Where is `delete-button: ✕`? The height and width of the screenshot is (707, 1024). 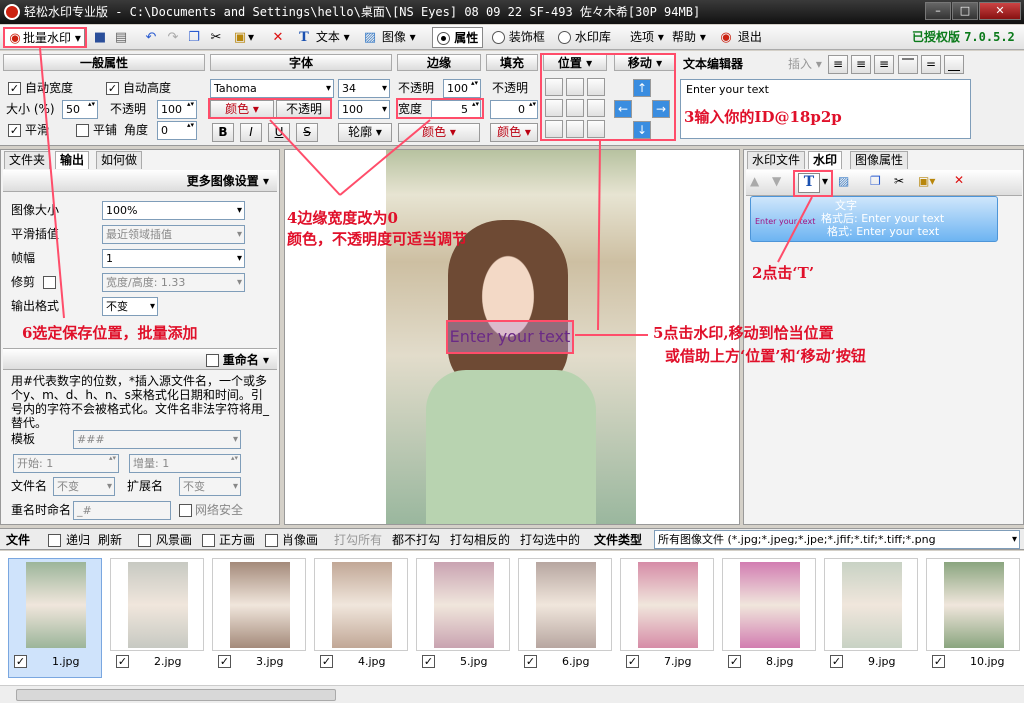 delete-button: ✕ is located at coordinates (278, 37).